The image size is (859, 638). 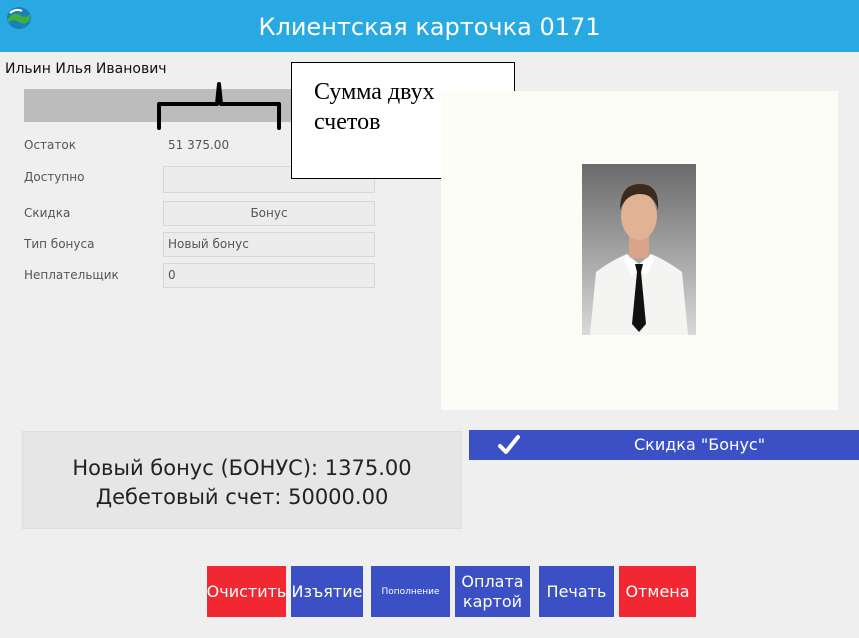 What do you see at coordinates (50, 145) in the screenshot?
I see `balance-label: Остаток` at bounding box center [50, 145].